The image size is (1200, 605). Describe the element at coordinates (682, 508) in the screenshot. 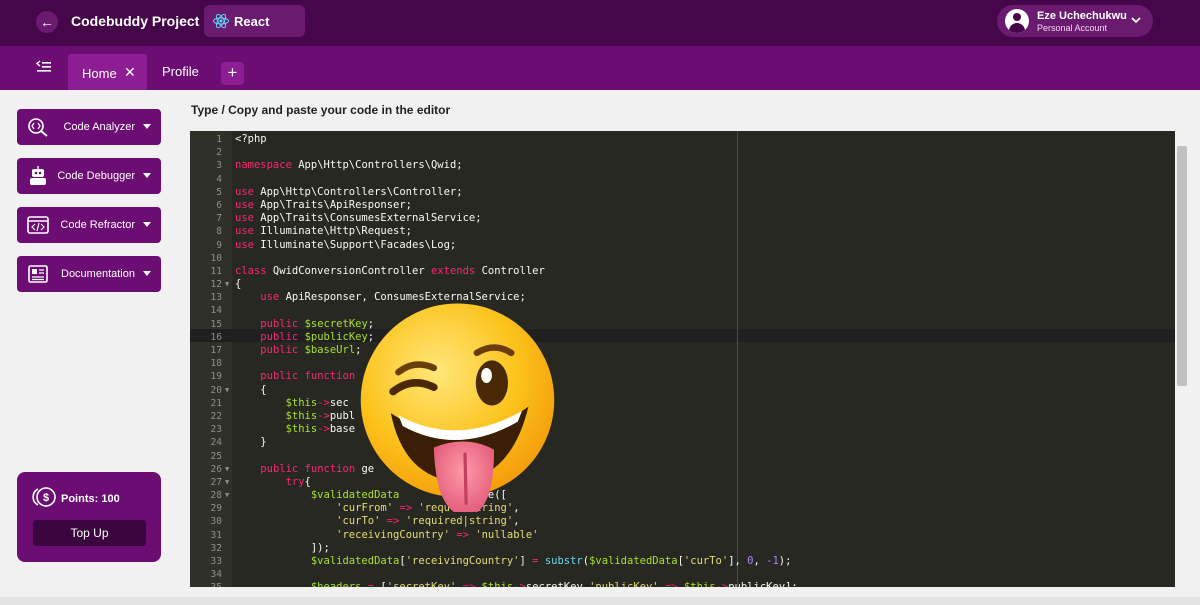

I see `code-line: 29 'curFrom' => 'requ tring',` at that location.